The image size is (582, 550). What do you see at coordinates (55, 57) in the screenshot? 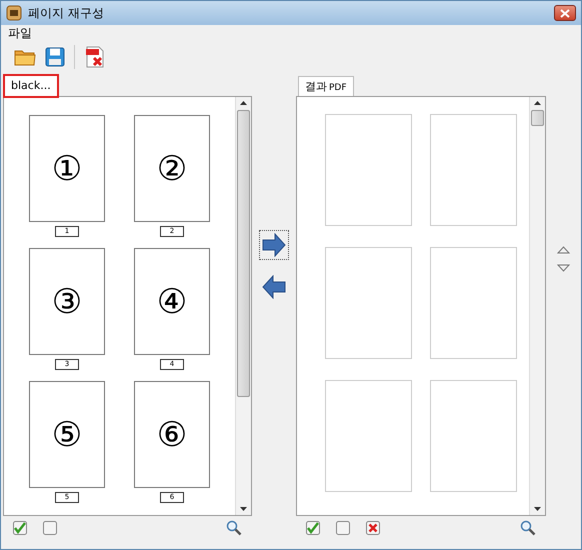
I see `save-icon` at bounding box center [55, 57].